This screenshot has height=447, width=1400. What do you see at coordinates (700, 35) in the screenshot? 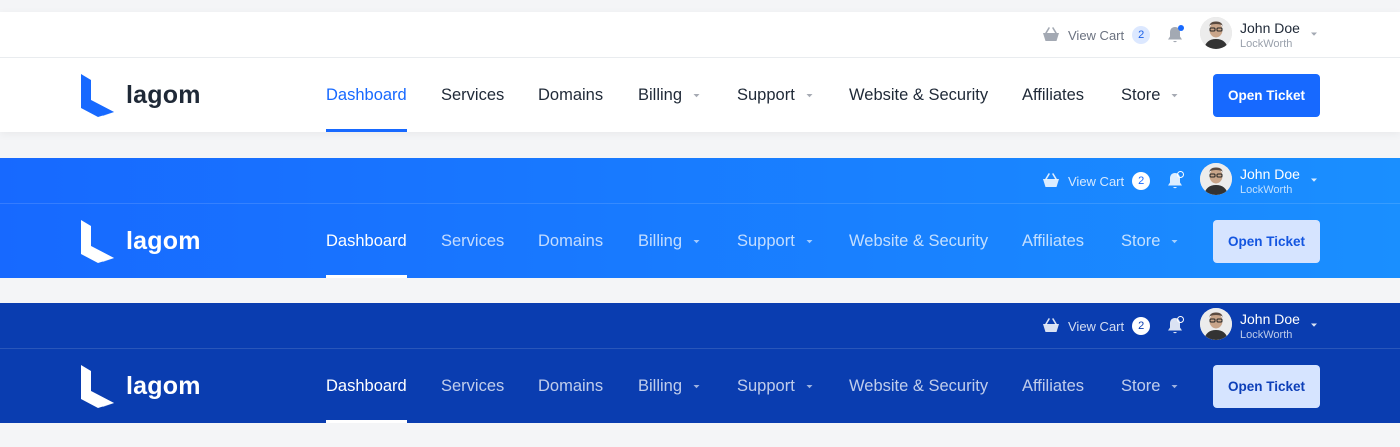
I see `topbar: View Cart 2 John Doe LockWorth` at bounding box center [700, 35].